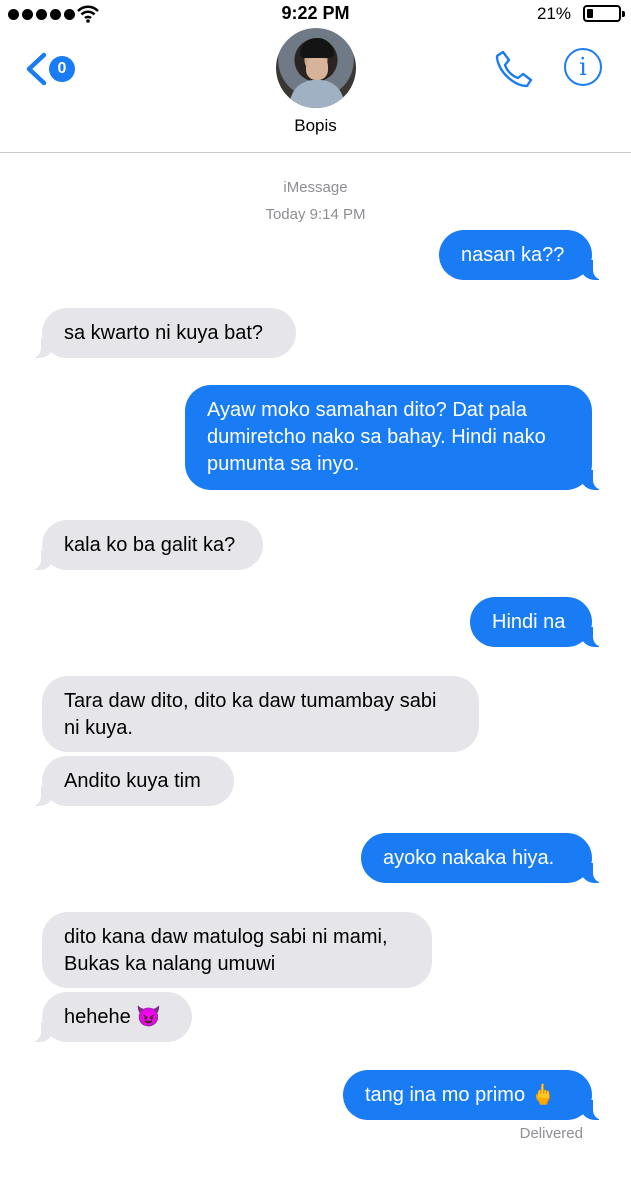 This screenshot has width=631, height=1200. I want to click on sent-message: nasan ka??, so click(523, 255).